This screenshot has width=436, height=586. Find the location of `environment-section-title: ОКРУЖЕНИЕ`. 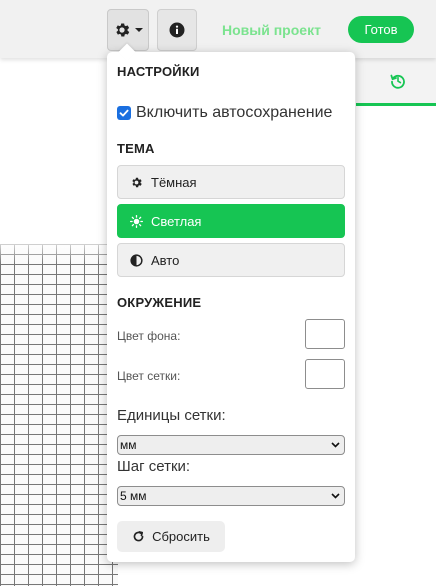

environment-section-title: ОКРУЖЕНИЕ is located at coordinates (159, 302).